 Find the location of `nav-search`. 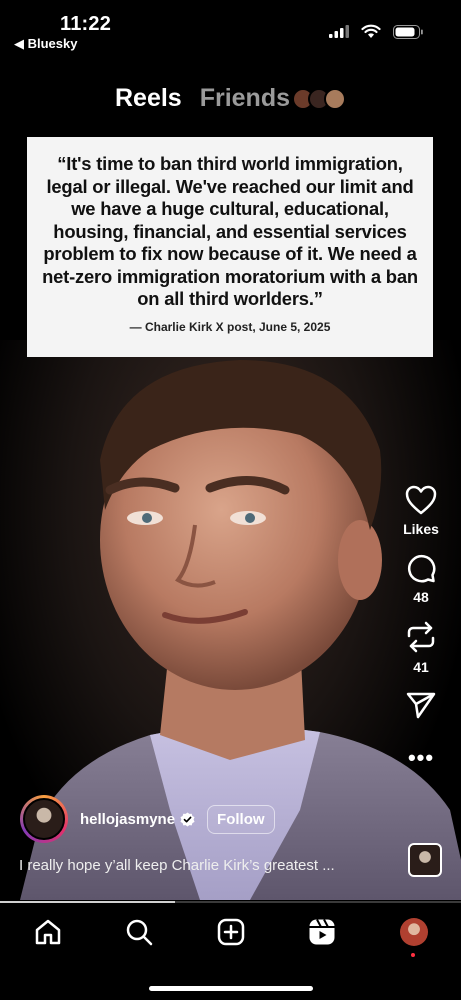

nav-search is located at coordinates (139, 932).